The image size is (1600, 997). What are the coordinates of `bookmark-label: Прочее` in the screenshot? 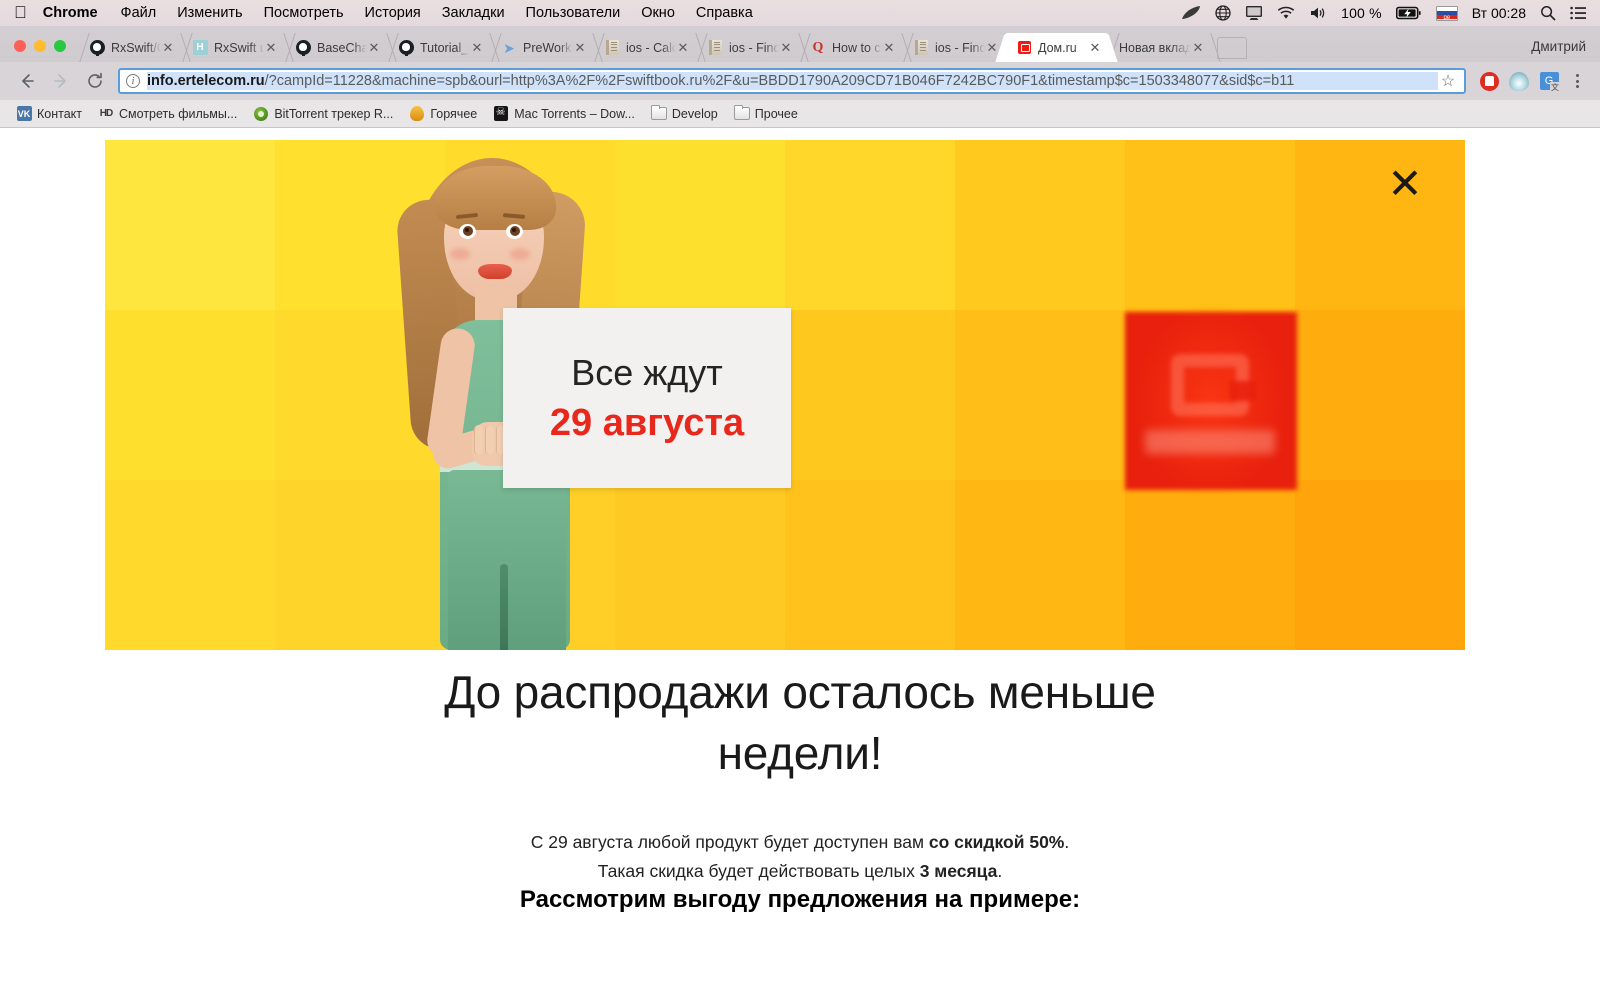 It's located at (776, 113).